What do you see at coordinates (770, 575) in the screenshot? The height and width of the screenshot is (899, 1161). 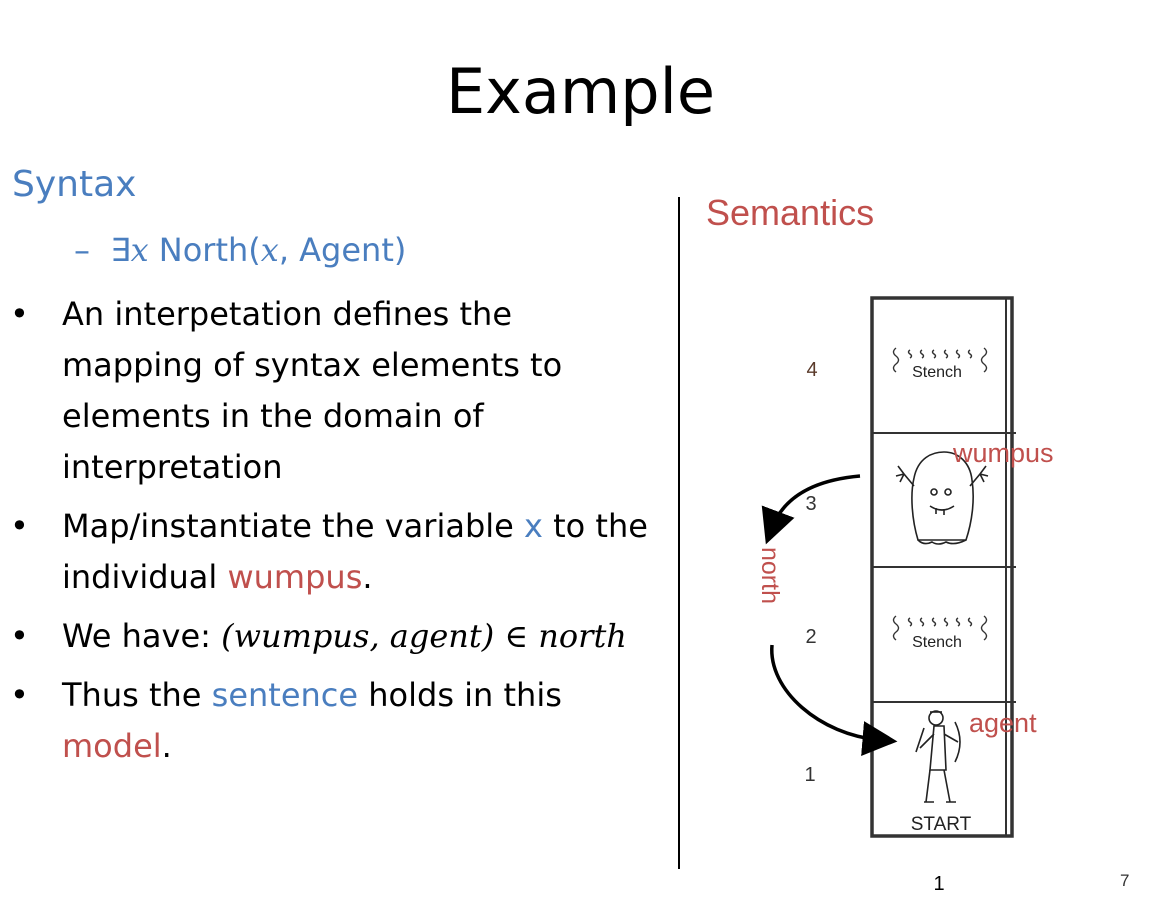 I see `north-label: north` at bounding box center [770, 575].